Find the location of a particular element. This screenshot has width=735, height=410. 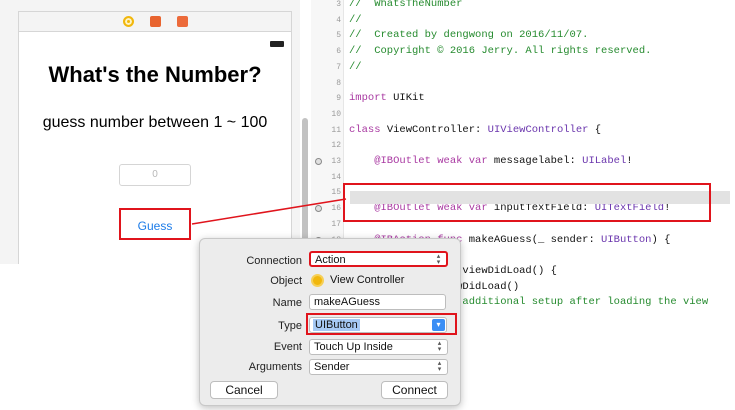

code-text: class ViewController: UIViewController { is located at coordinates (475, 130).